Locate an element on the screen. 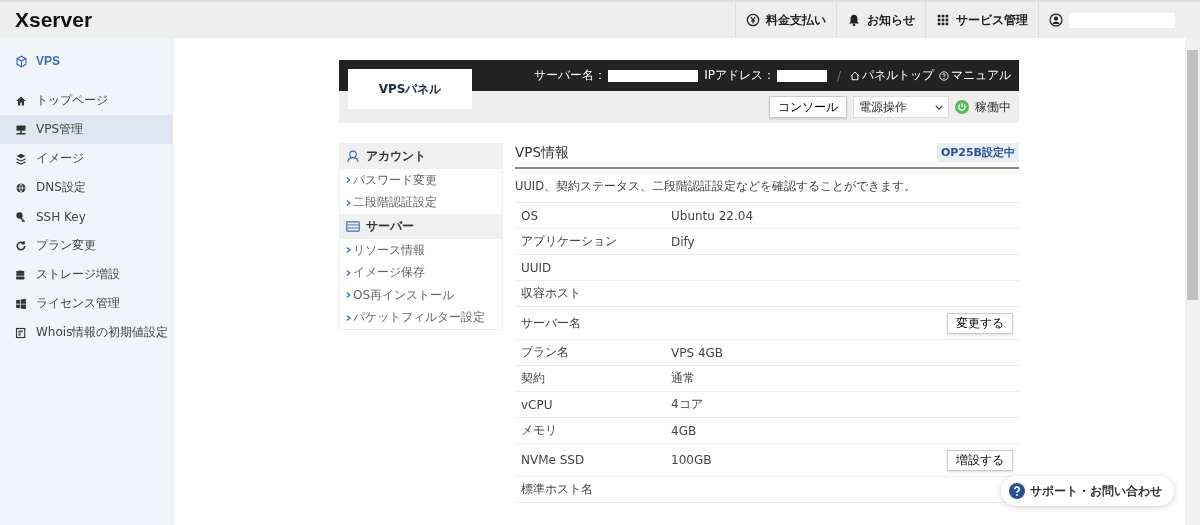 The height and width of the screenshot is (525, 1200). field-label: 標準ホスト名 is located at coordinates (557, 489).